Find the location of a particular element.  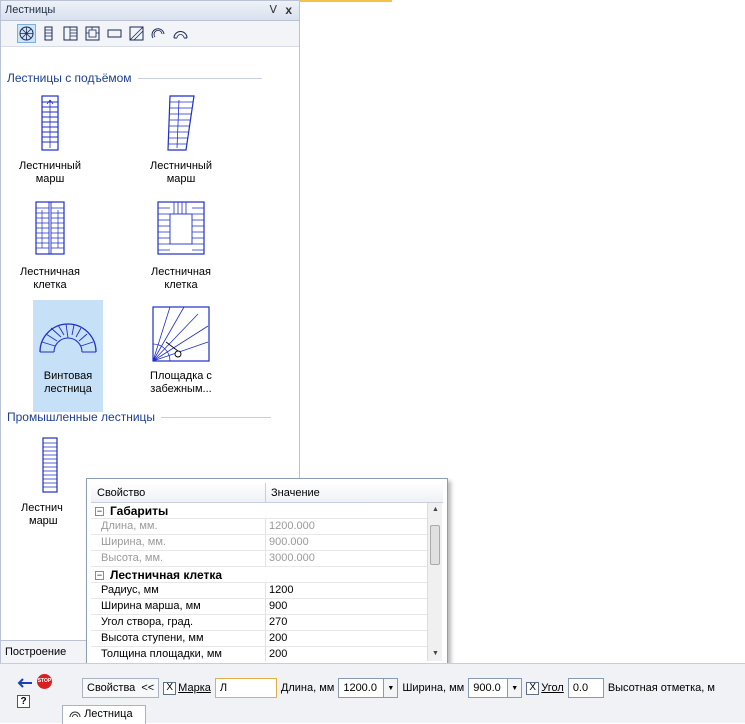

marka-input: Л is located at coordinates (245, 688).